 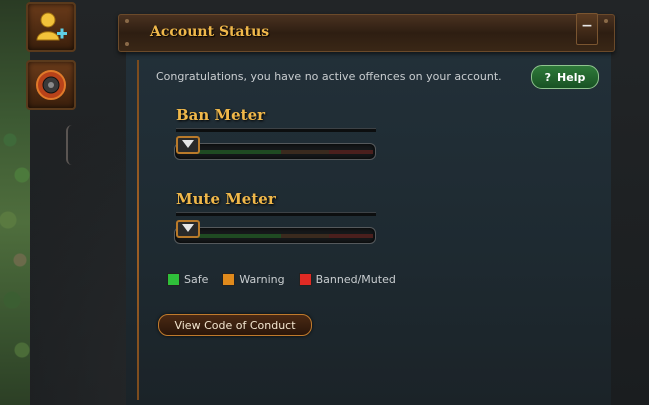 I want to click on legend-item-warning: Warning, so click(x=253, y=279).